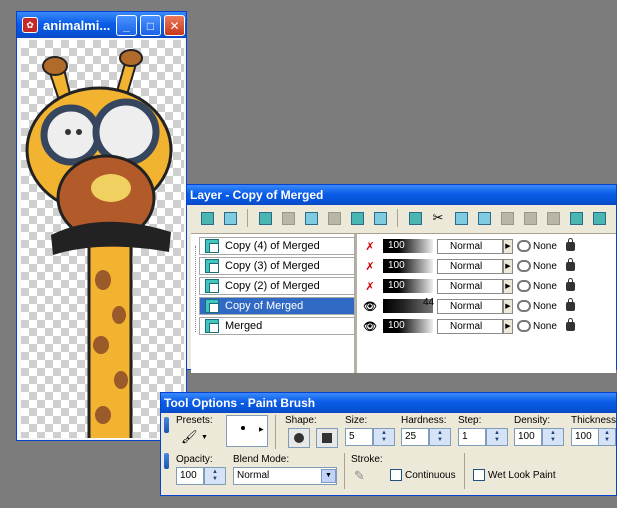 This screenshot has height=508, width=617. What do you see at coordinates (507, 218) in the screenshot?
I see `merge-icon` at bounding box center [507, 218].